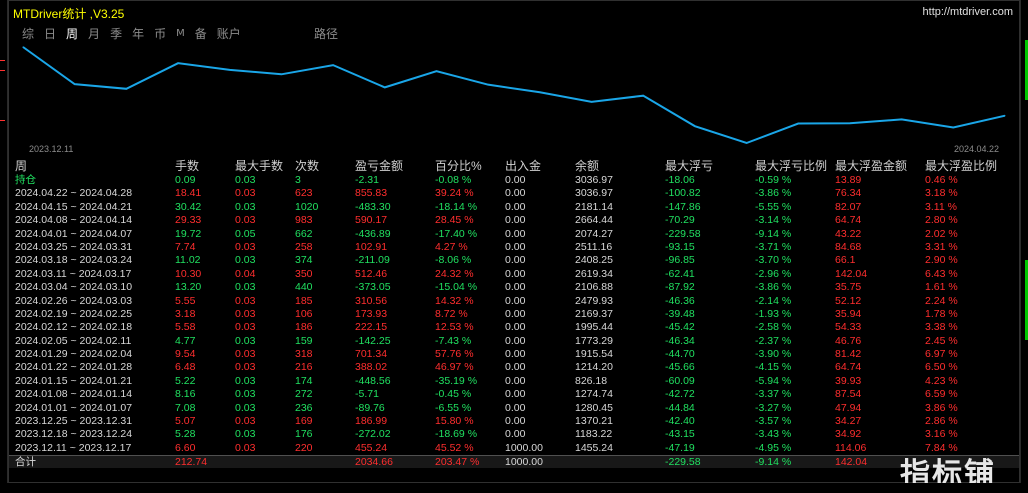  Describe the element at coordinates (848, 313) in the screenshot. I see `cell-col-10: 35.94` at that location.